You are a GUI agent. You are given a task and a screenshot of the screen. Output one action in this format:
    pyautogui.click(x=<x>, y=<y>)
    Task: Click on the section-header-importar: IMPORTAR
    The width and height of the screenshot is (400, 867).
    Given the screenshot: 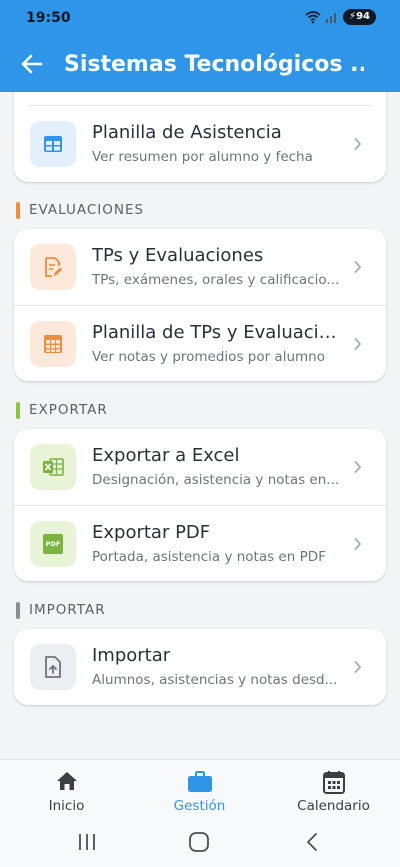 What is the action you would take?
    pyautogui.click(x=61, y=610)
    